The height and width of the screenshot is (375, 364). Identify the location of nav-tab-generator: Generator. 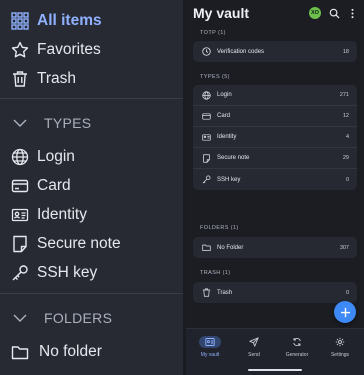
(297, 347).